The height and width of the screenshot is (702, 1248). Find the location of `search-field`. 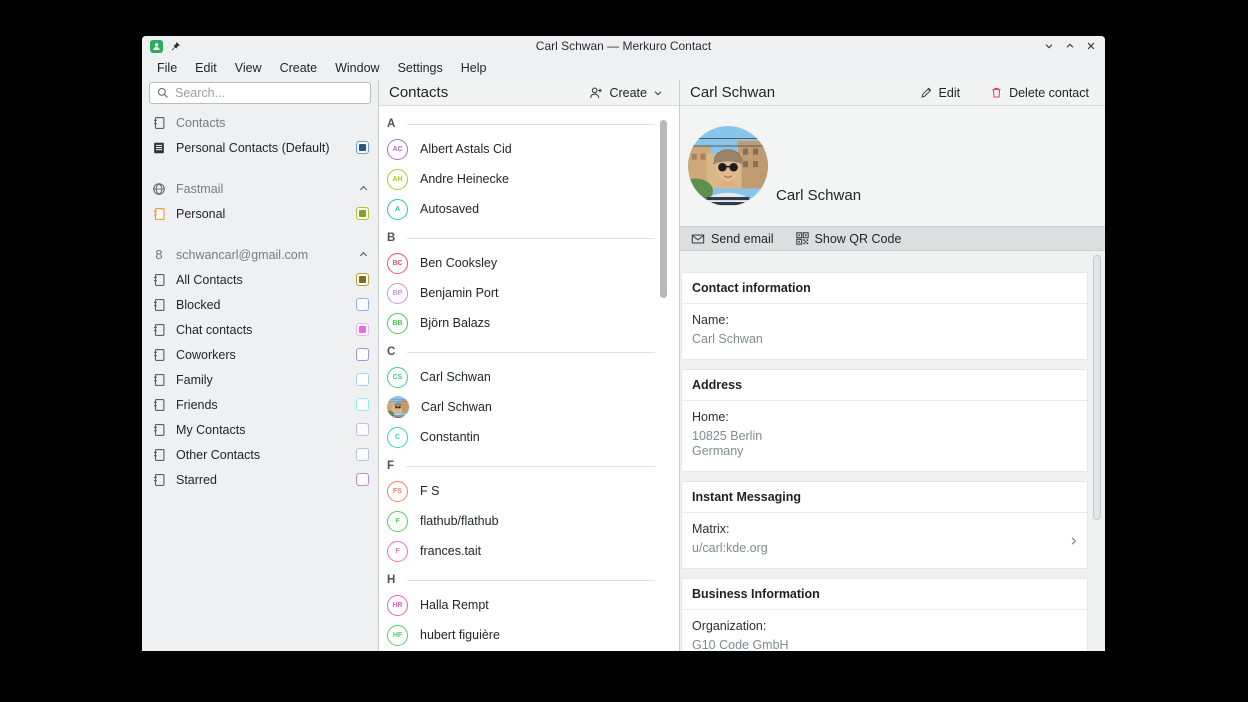

search-field is located at coordinates (260, 93).